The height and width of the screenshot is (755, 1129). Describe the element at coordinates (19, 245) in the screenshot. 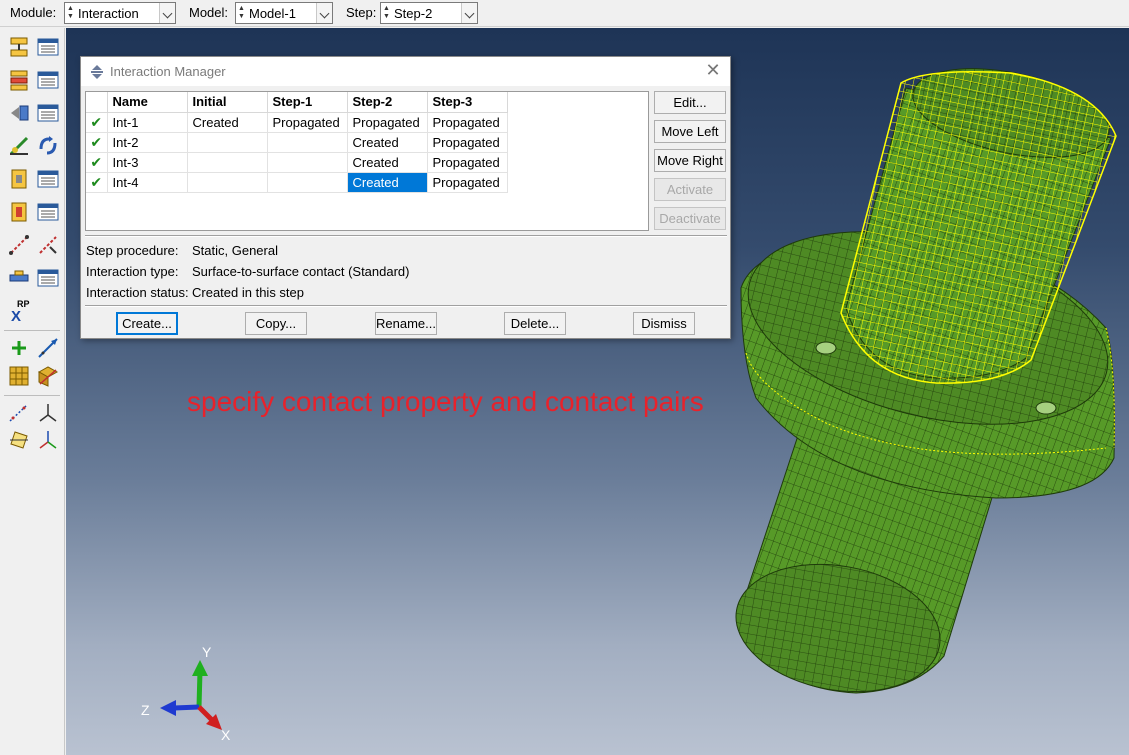

I see `wire-create-icon` at that location.